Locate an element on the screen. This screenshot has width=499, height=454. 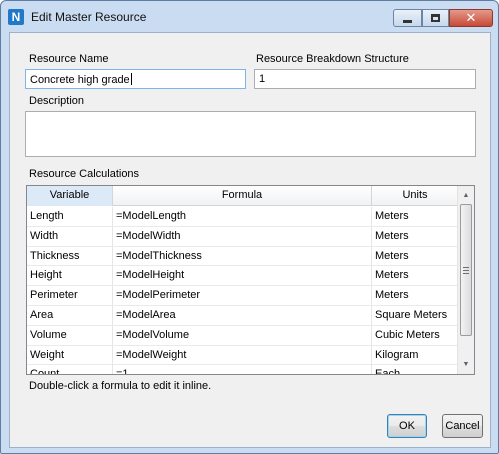
cell-formula: =ModelWidth is located at coordinates (242, 236).